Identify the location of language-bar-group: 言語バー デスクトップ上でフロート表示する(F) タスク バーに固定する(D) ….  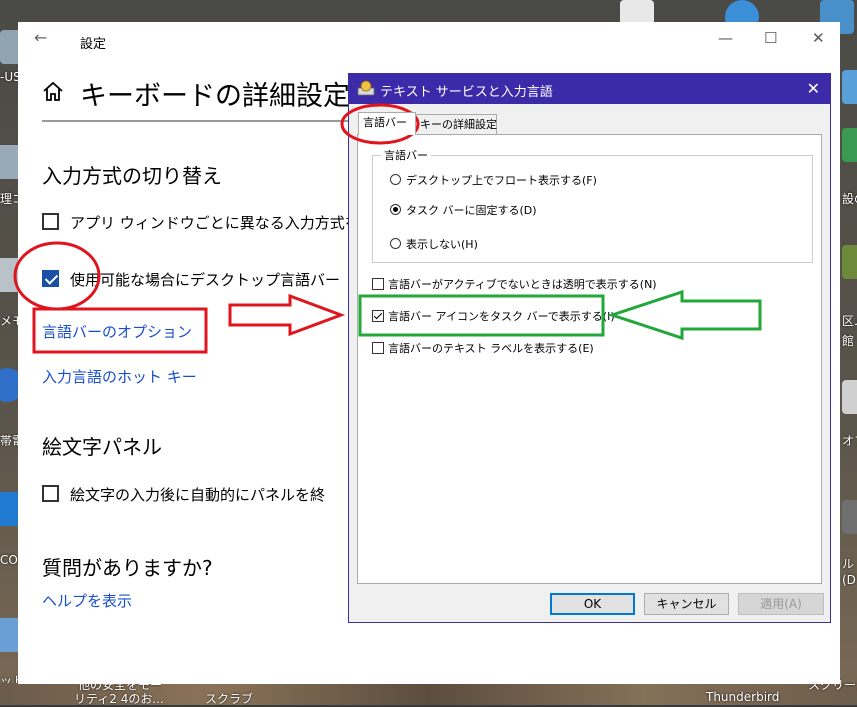
(592, 205).